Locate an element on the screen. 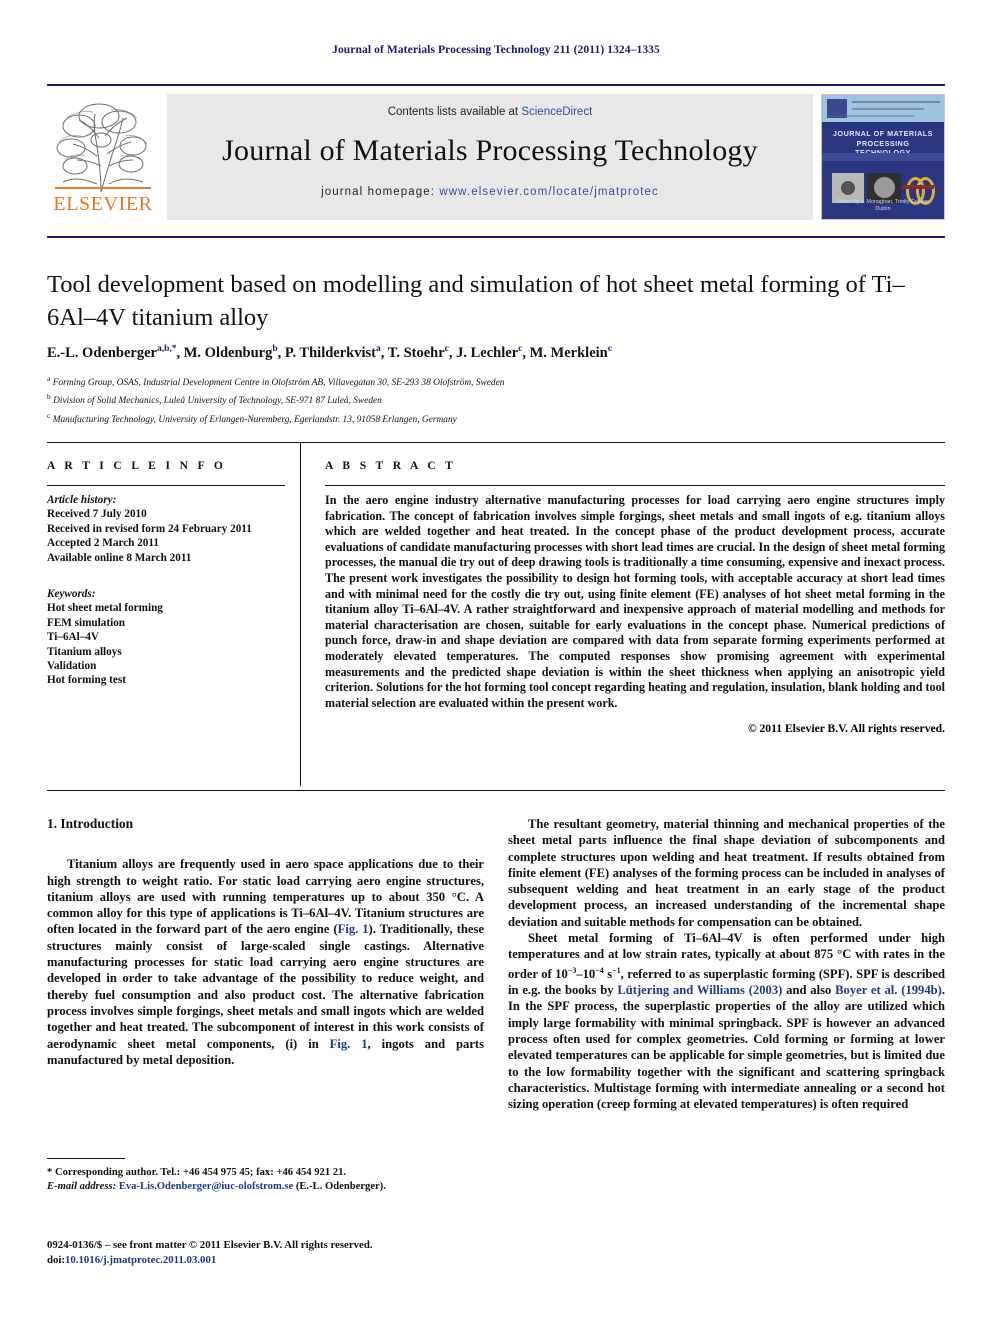 This screenshot has width=992, height=1323. doi-label: doi: is located at coordinates (56, 1259).